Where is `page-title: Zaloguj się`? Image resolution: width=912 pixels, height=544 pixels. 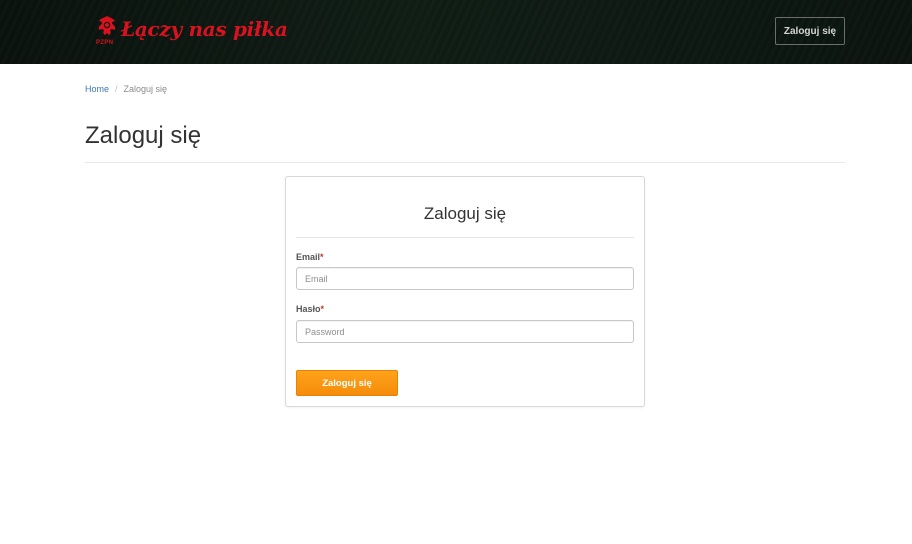
page-title: Zaloguj się is located at coordinates (143, 135).